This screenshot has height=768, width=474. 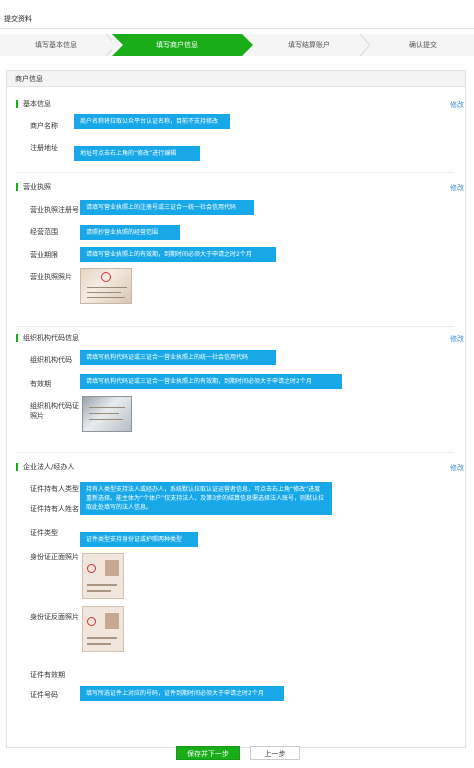 I want to click on edit-orgcode-link: 修改, so click(x=457, y=339).